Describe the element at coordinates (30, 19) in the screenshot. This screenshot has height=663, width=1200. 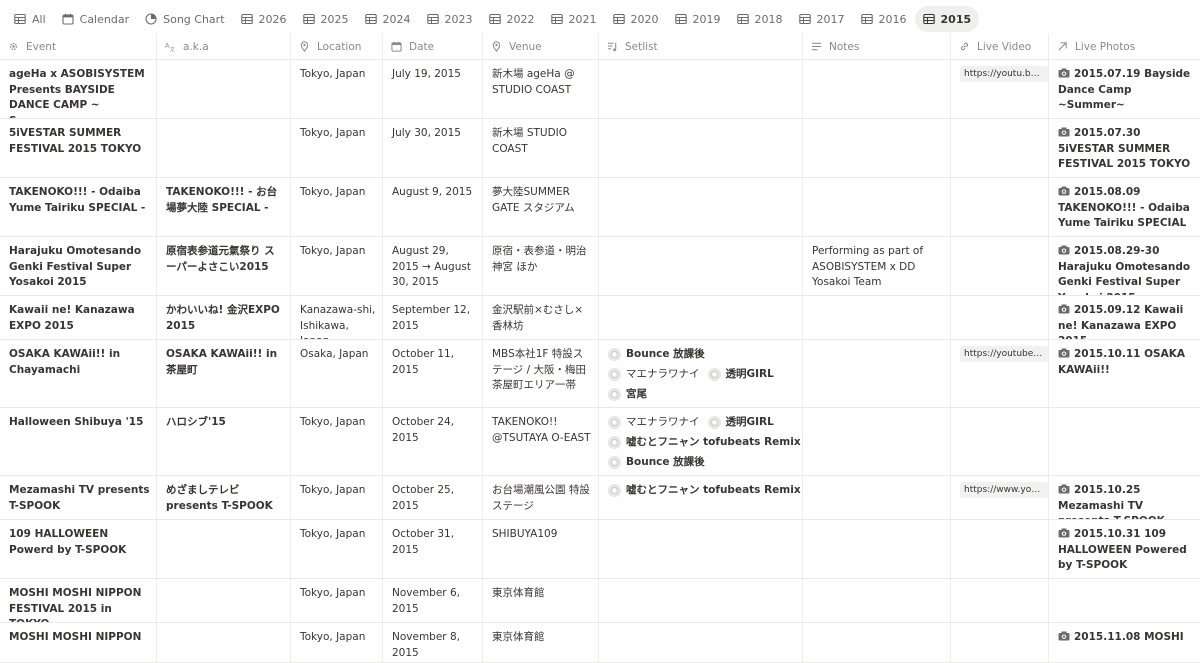
I see `tab-all: All` at that location.